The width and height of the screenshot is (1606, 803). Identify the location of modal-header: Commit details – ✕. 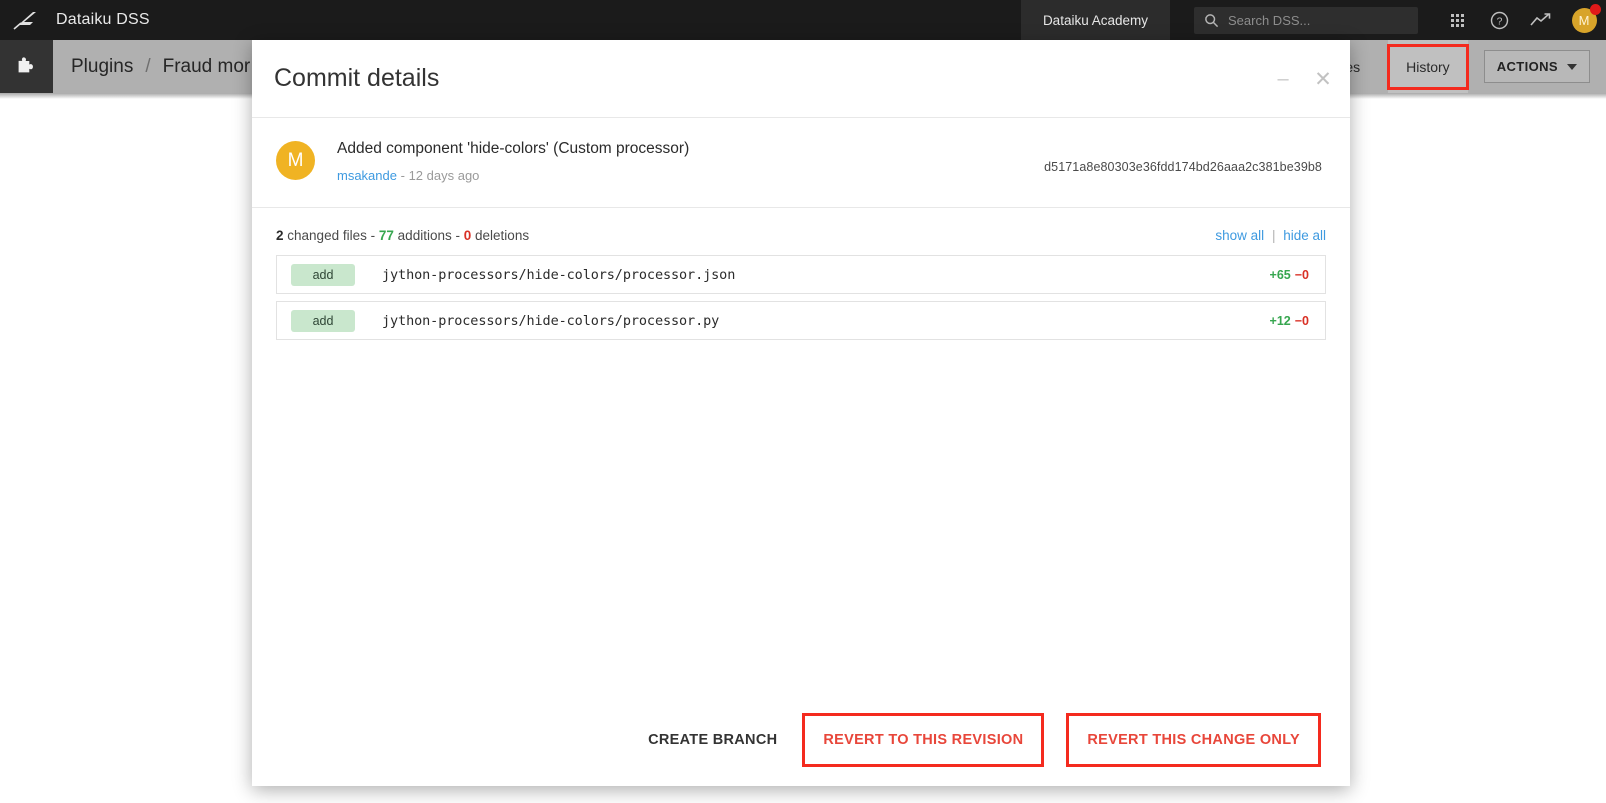
(801, 79).